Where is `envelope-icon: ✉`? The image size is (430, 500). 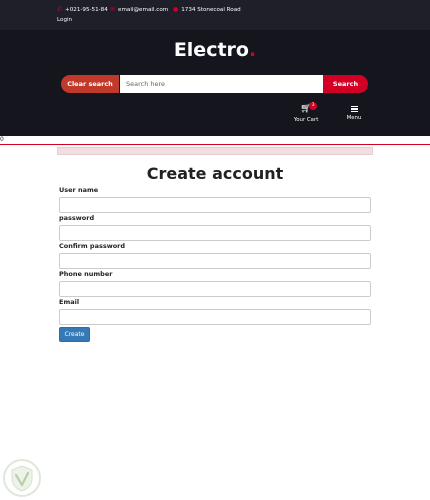
envelope-icon: ✉ is located at coordinates (113, 9).